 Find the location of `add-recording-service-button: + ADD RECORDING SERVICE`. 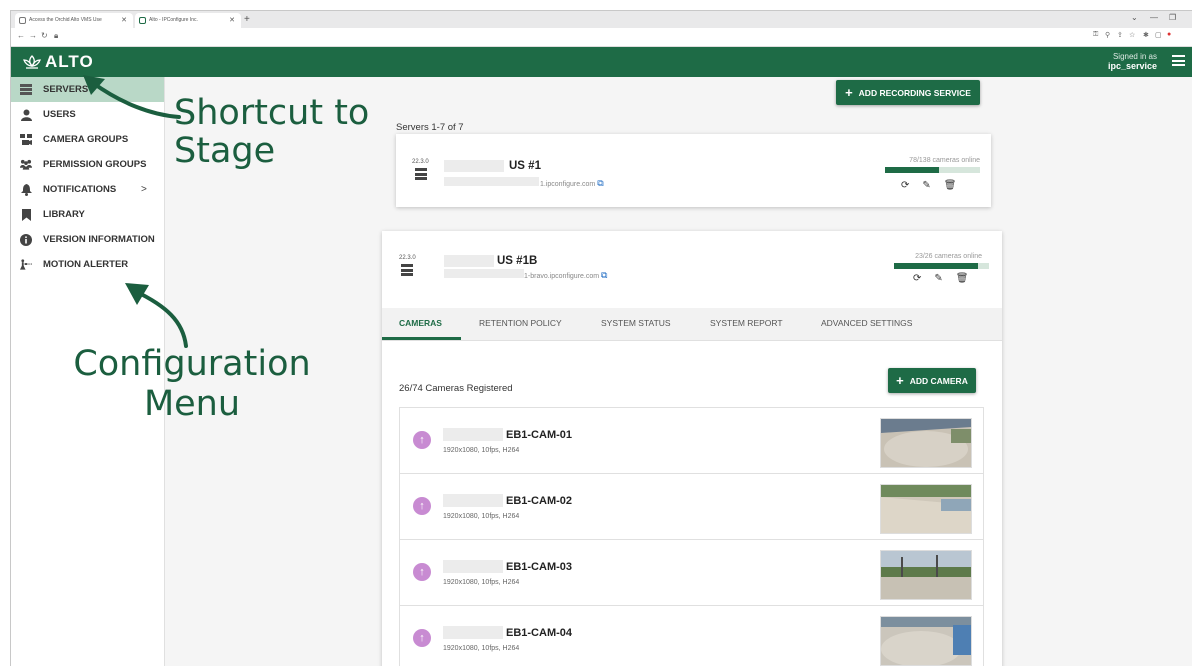

add-recording-service-button: + ADD RECORDING SERVICE is located at coordinates (908, 92).